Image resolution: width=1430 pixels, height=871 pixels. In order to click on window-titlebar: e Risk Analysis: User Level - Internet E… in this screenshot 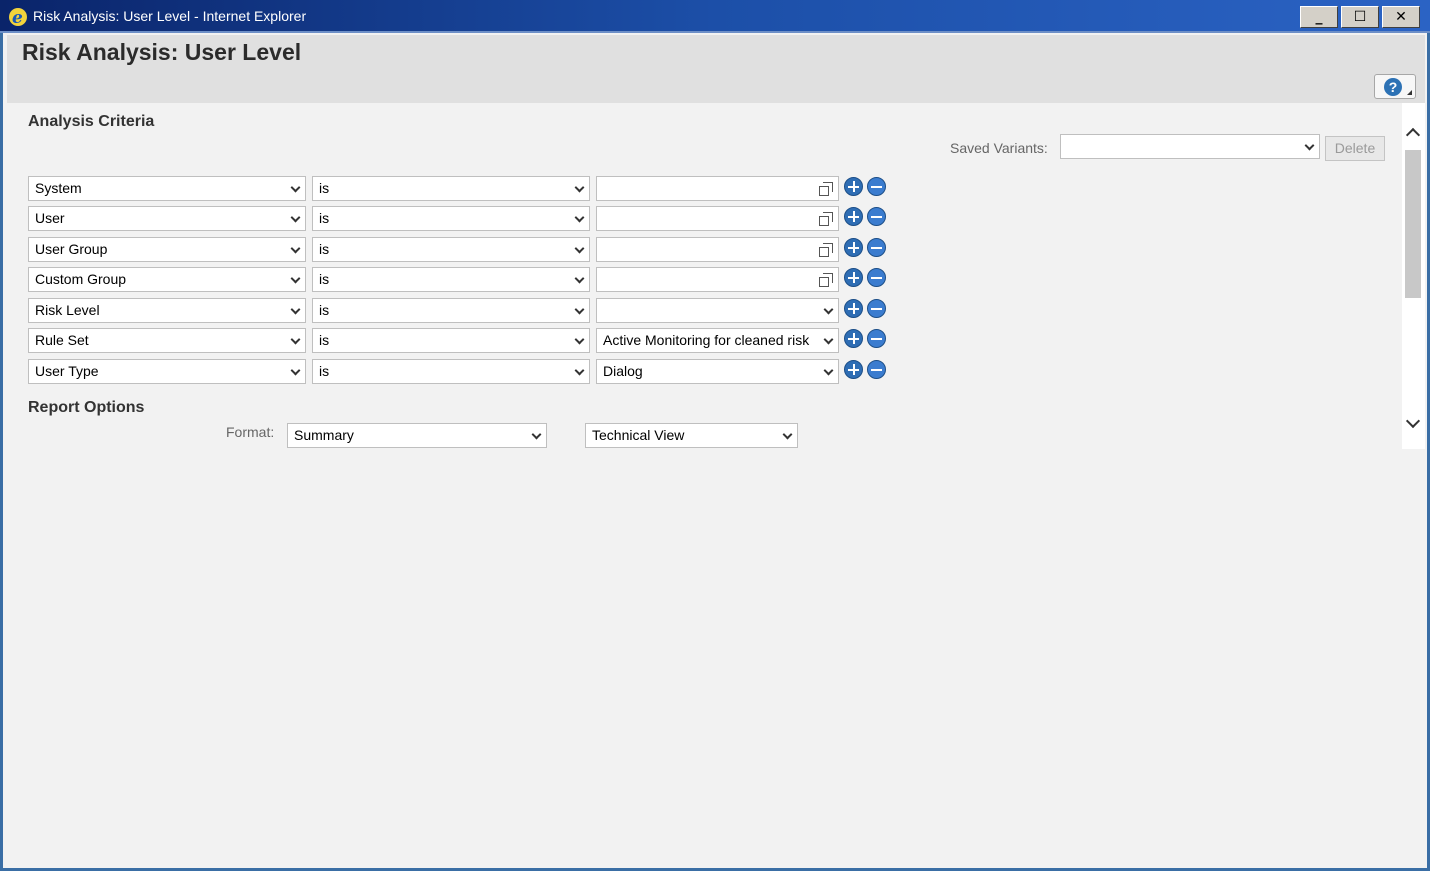, I will do `click(715, 16)`.